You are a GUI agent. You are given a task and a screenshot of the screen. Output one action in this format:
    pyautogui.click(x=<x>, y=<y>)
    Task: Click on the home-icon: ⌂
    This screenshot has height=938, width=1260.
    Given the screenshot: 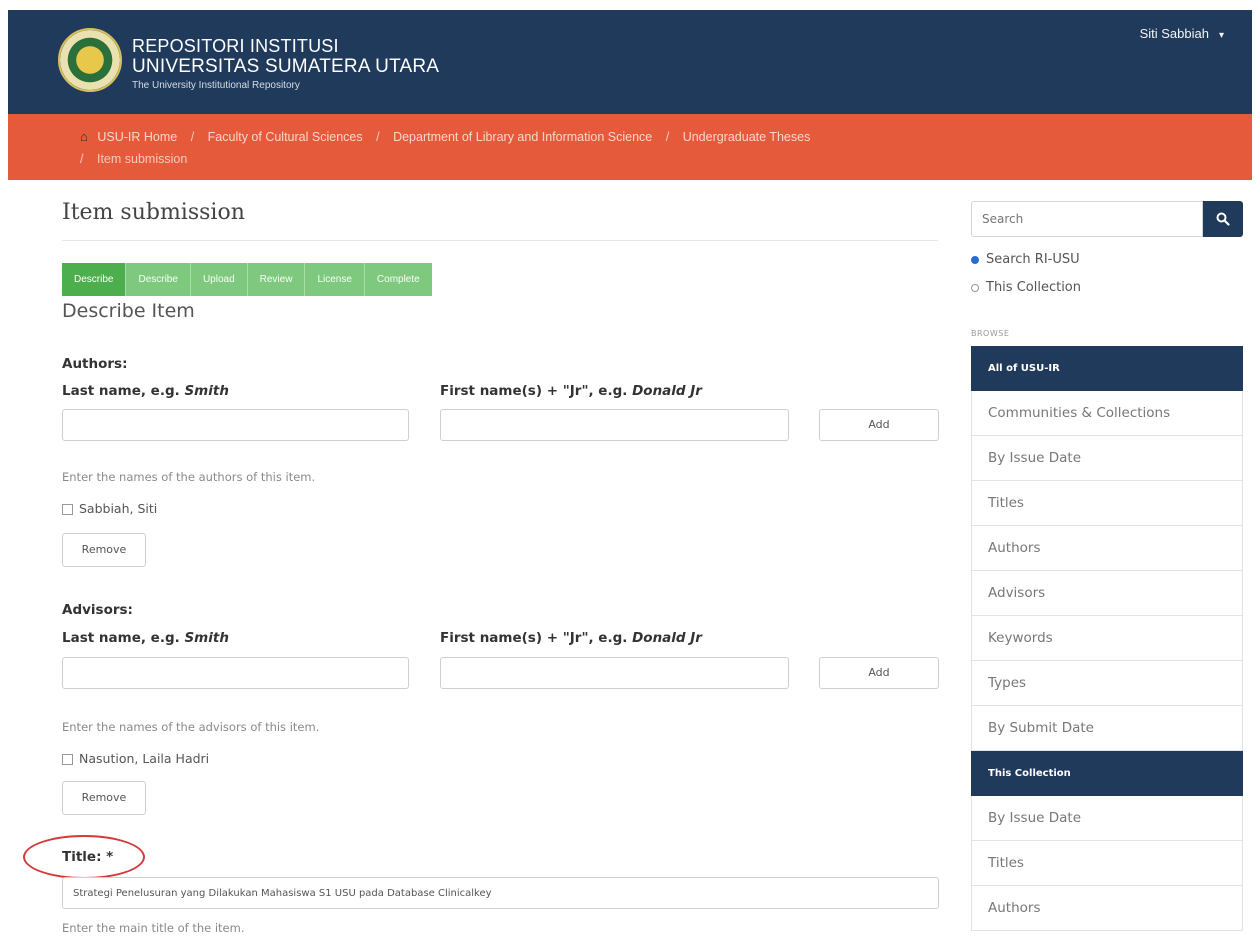 What is the action you would take?
    pyautogui.click(x=84, y=136)
    